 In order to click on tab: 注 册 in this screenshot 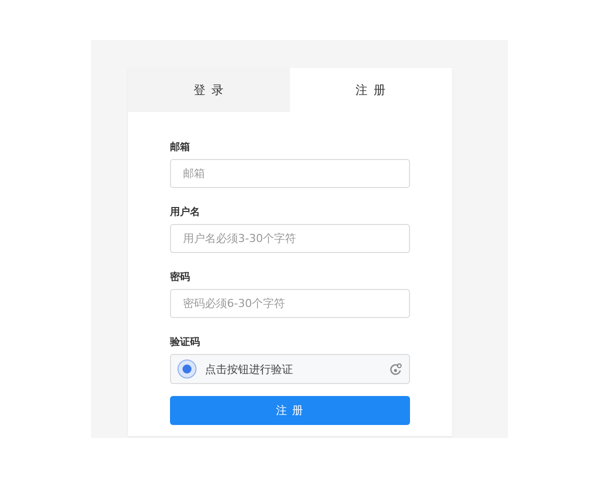, I will do `click(371, 90)`.